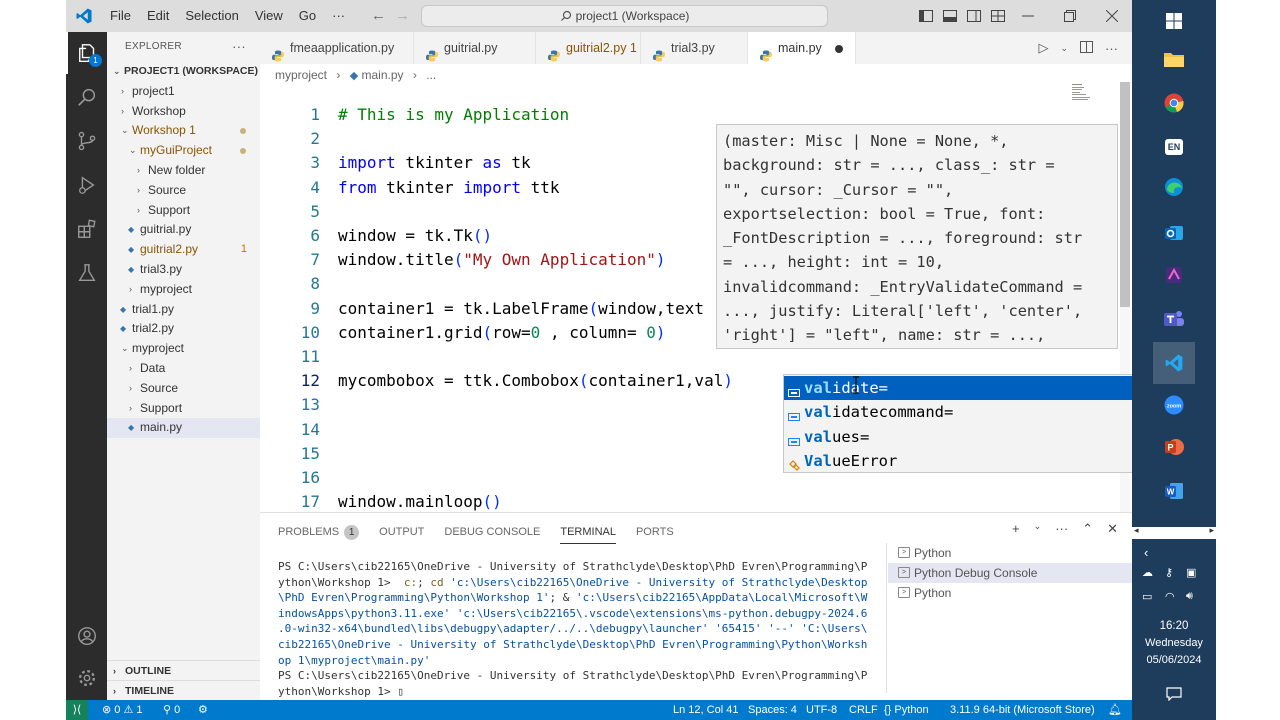 This screenshot has width=1280, height=720. Describe the element at coordinates (183, 290) in the screenshot. I see `tree-folder: › myproject` at that location.